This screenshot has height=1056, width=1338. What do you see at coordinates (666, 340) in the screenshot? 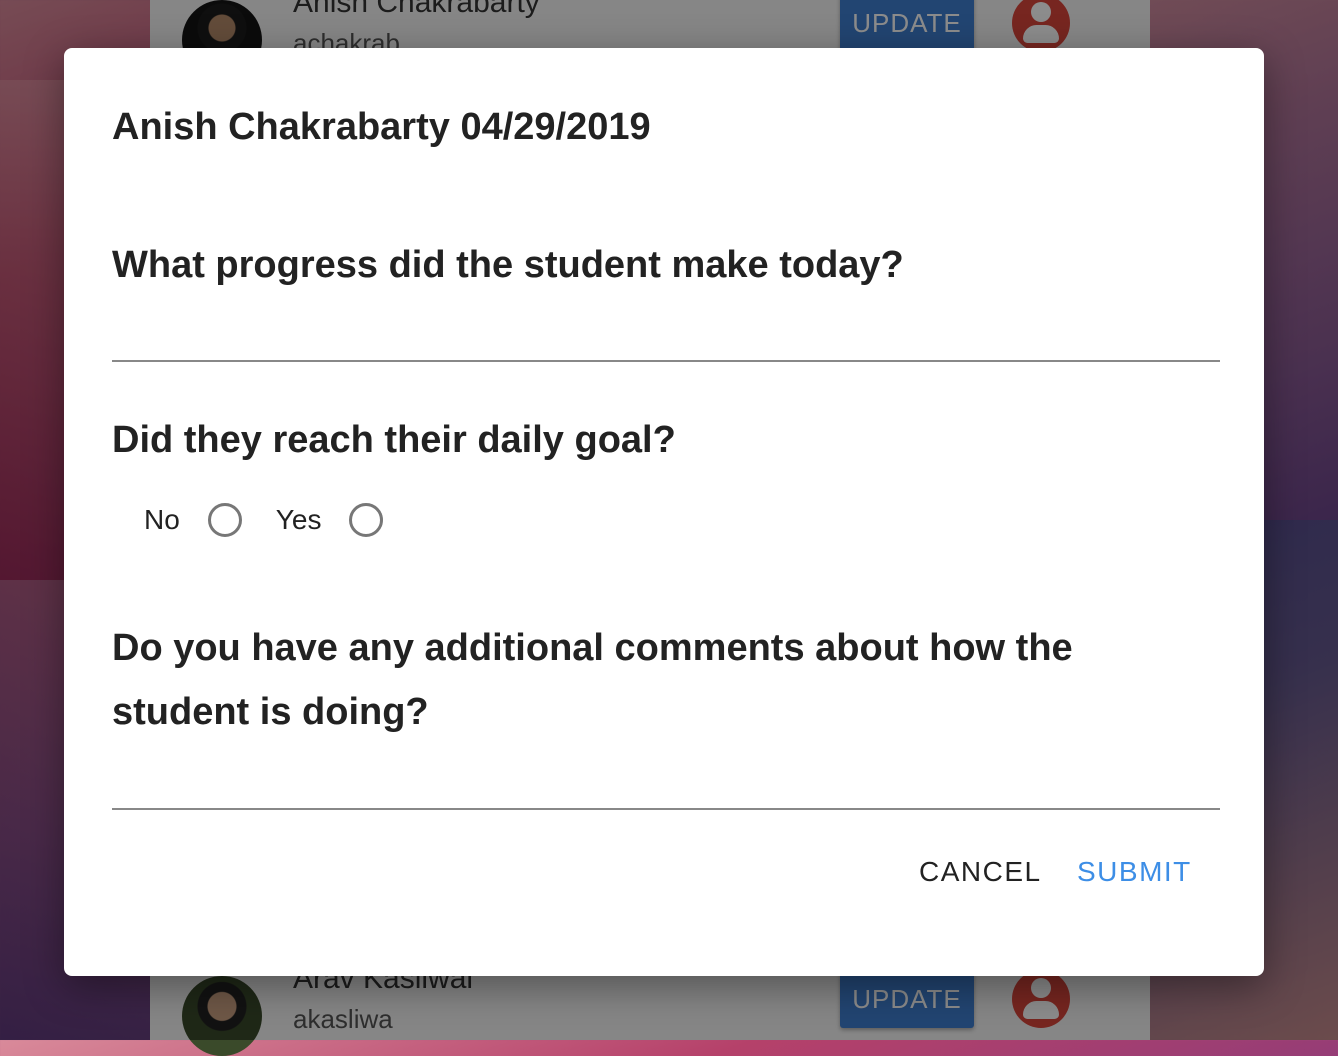
I see `progress-input` at bounding box center [666, 340].